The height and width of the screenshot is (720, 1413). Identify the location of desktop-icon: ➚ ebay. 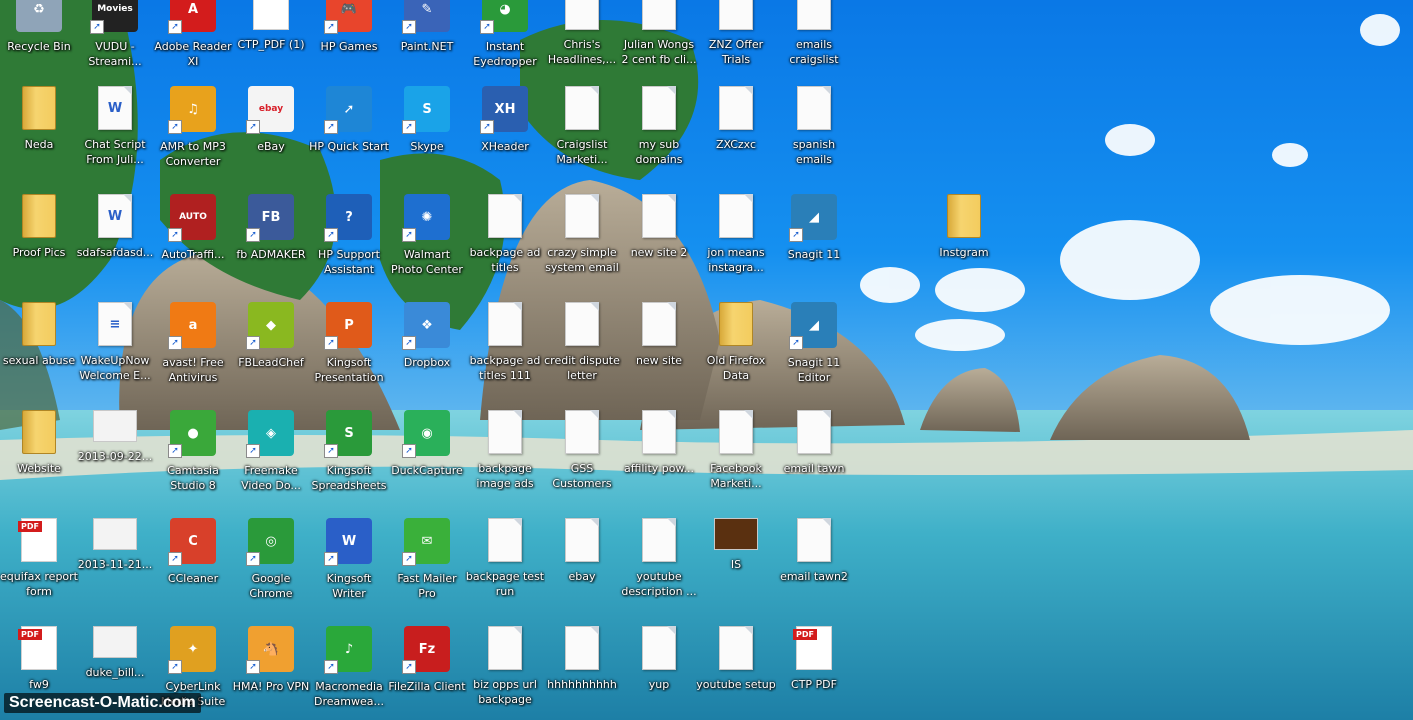
(582, 562).